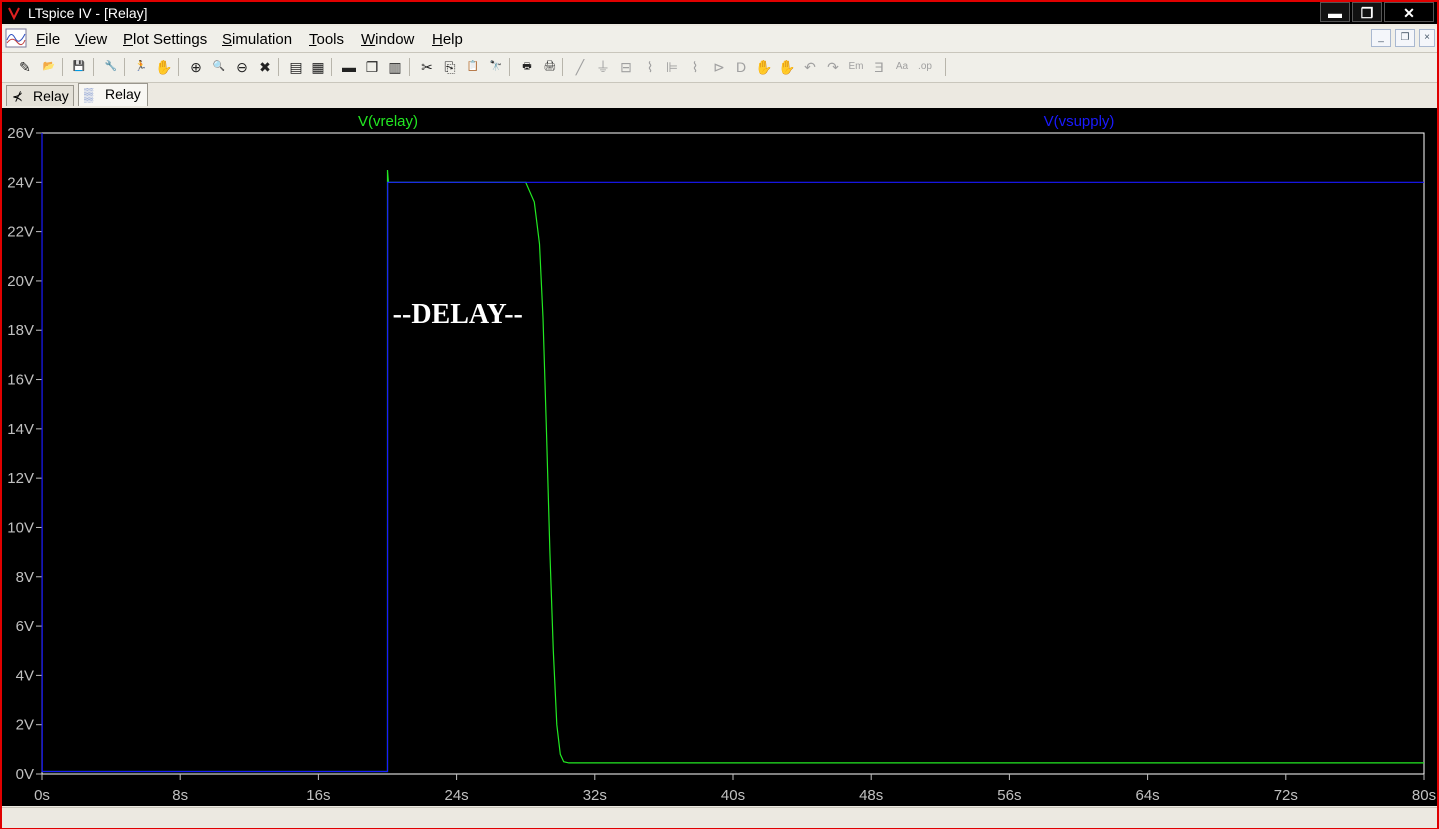 The width and height of the screenshot is (1439, 829). I want to click on mdi-minimize-button: _, so click(1381, 38).